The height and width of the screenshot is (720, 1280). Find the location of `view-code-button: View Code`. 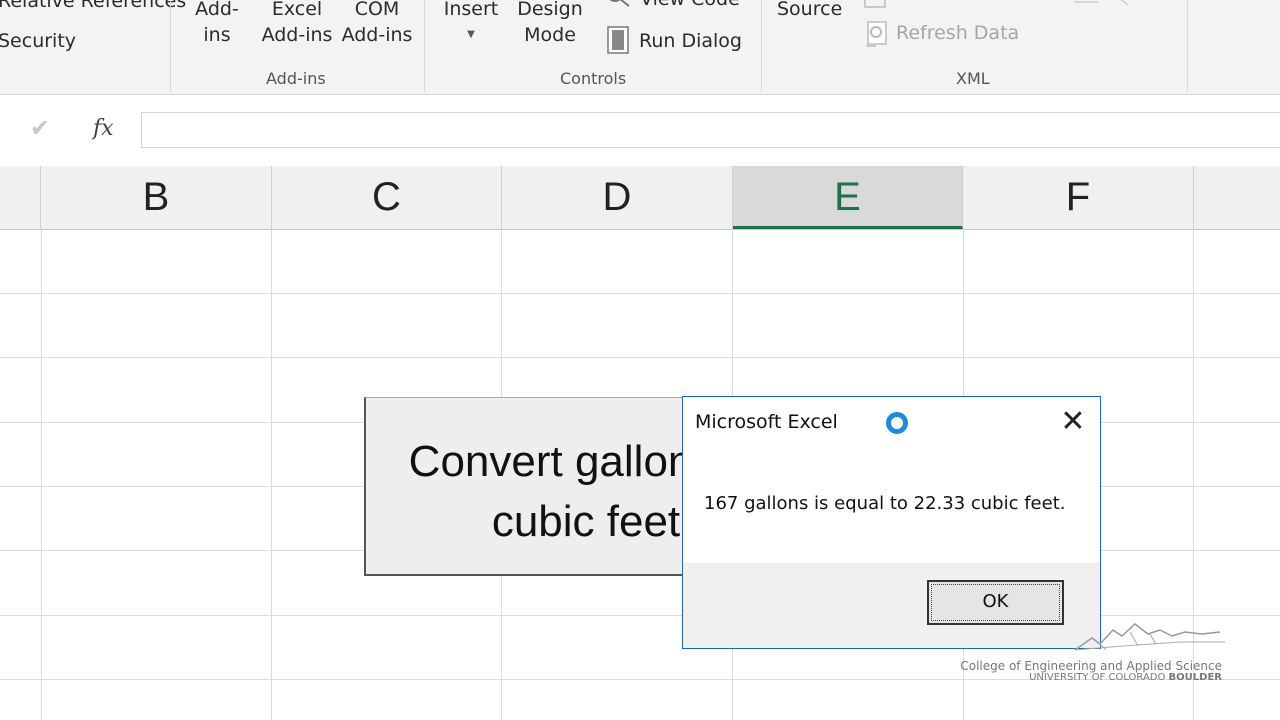

view-code-button: View Code is located at coordinates (690, 6).